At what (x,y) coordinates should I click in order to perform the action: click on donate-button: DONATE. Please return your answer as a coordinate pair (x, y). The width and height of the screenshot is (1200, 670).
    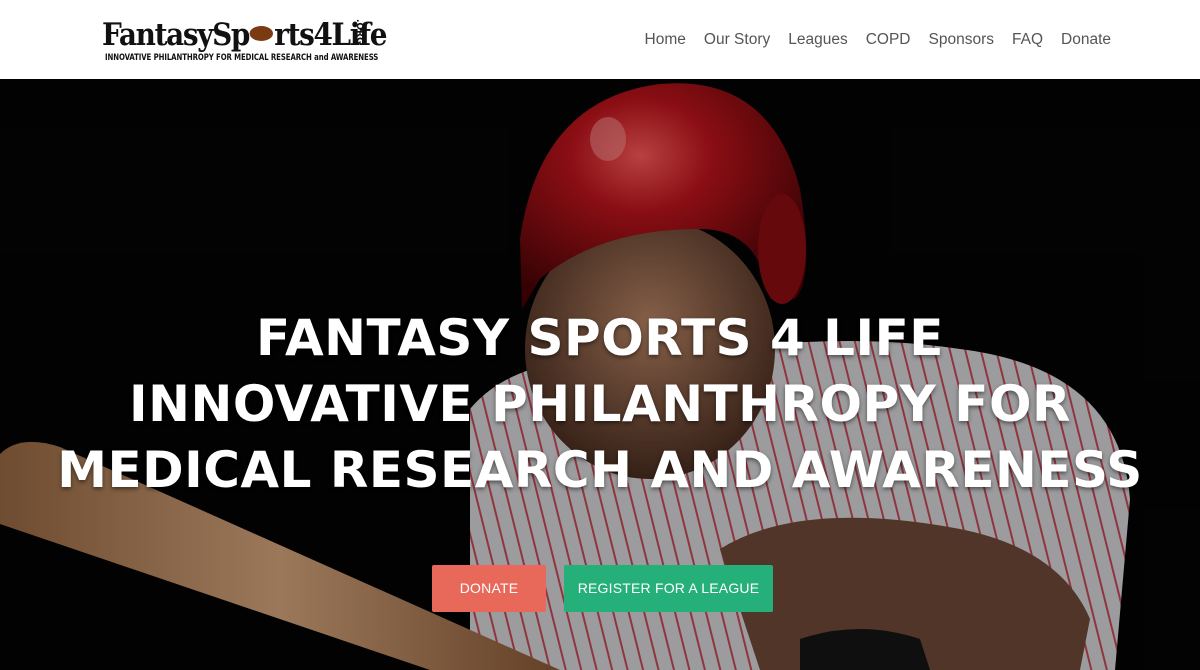
    Looking at the image, I should click on (489, 588).